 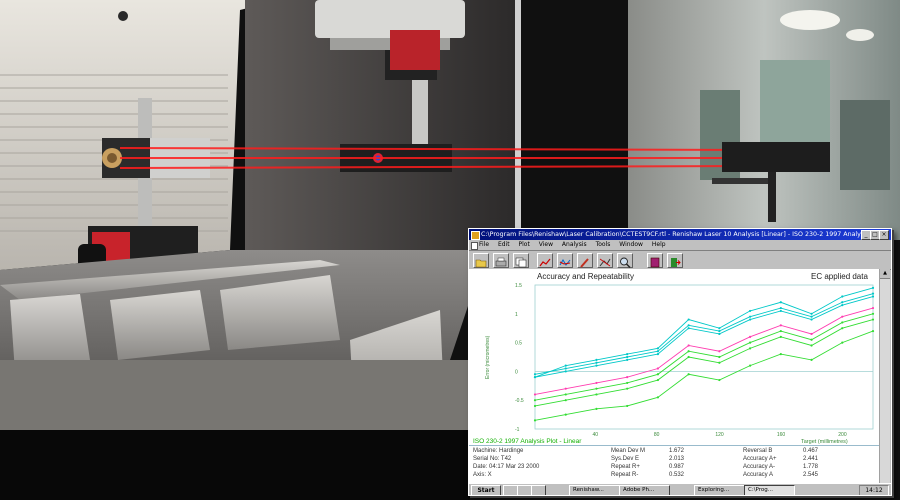 I want to click on toolbar, so click(x=680, y=260).